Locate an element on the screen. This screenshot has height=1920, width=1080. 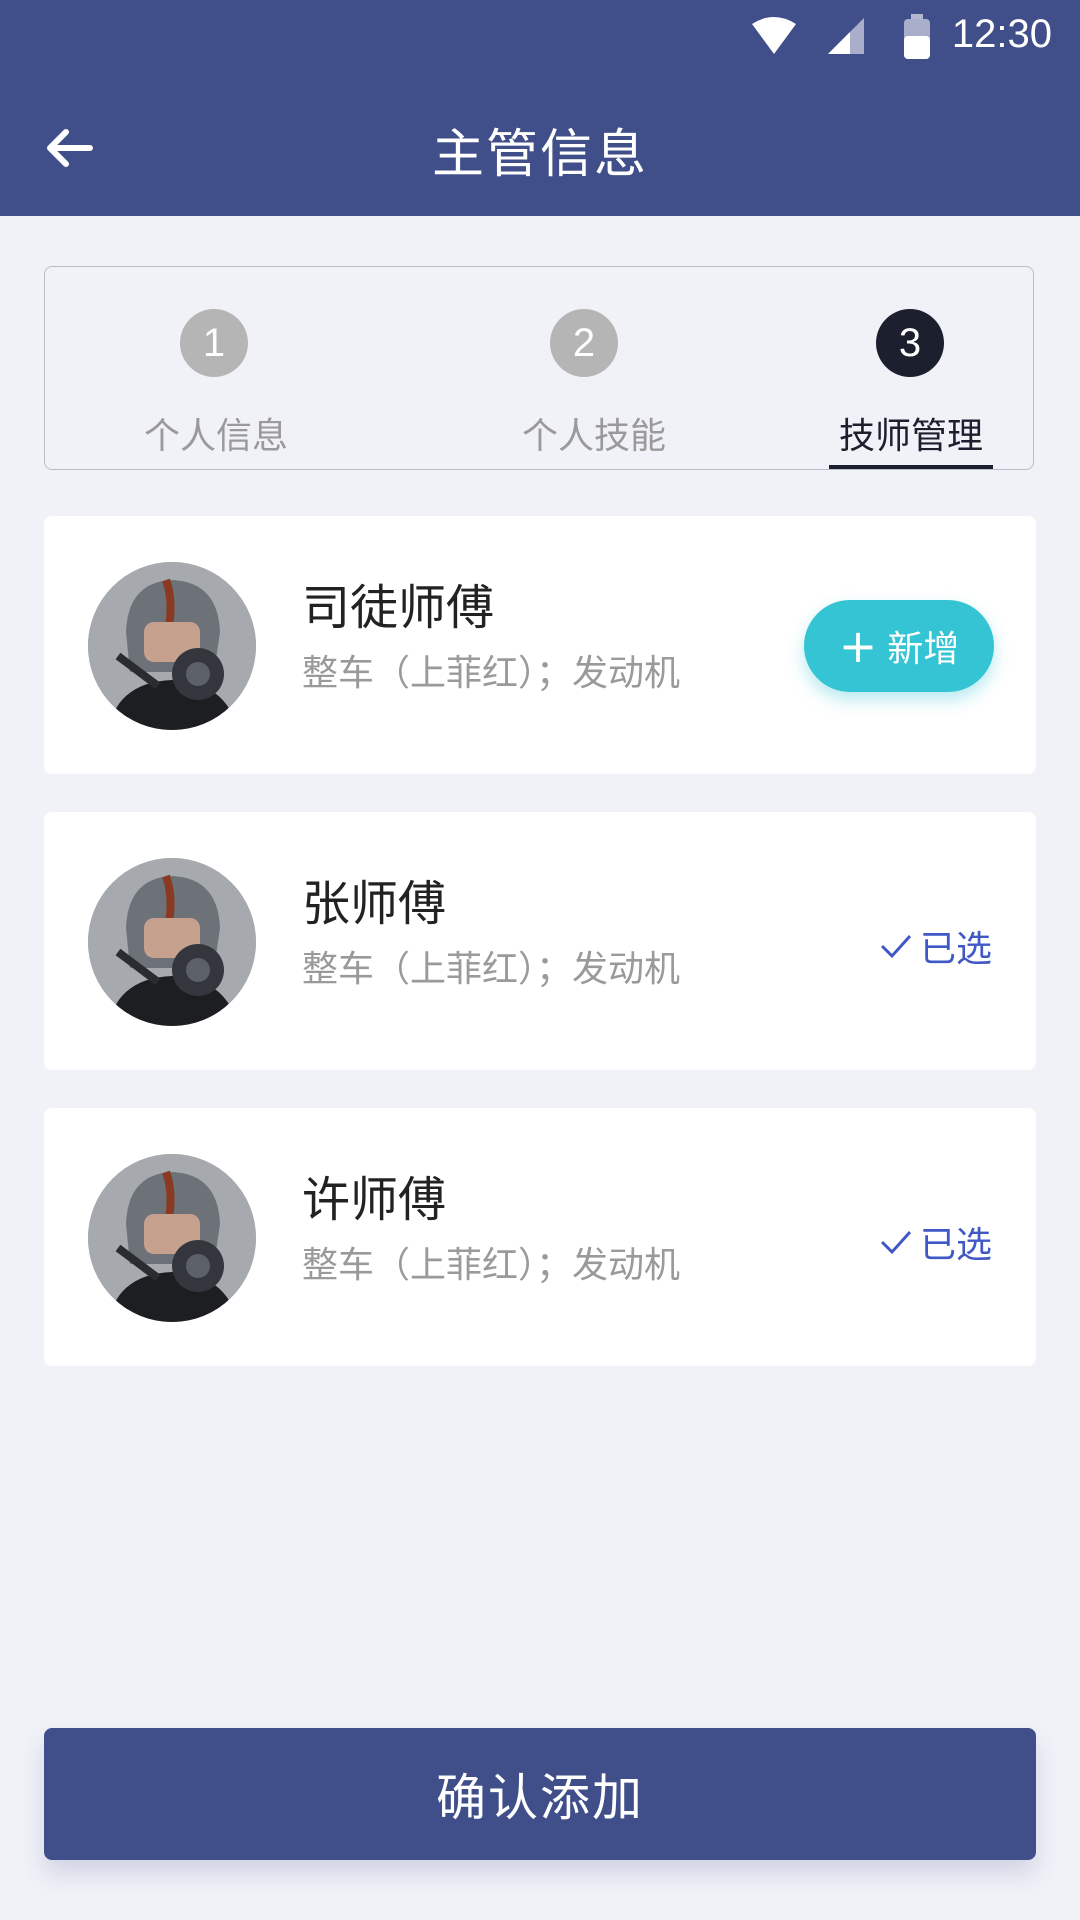
technician-name: 司徒师傅 is located at coordinates (398, 608).